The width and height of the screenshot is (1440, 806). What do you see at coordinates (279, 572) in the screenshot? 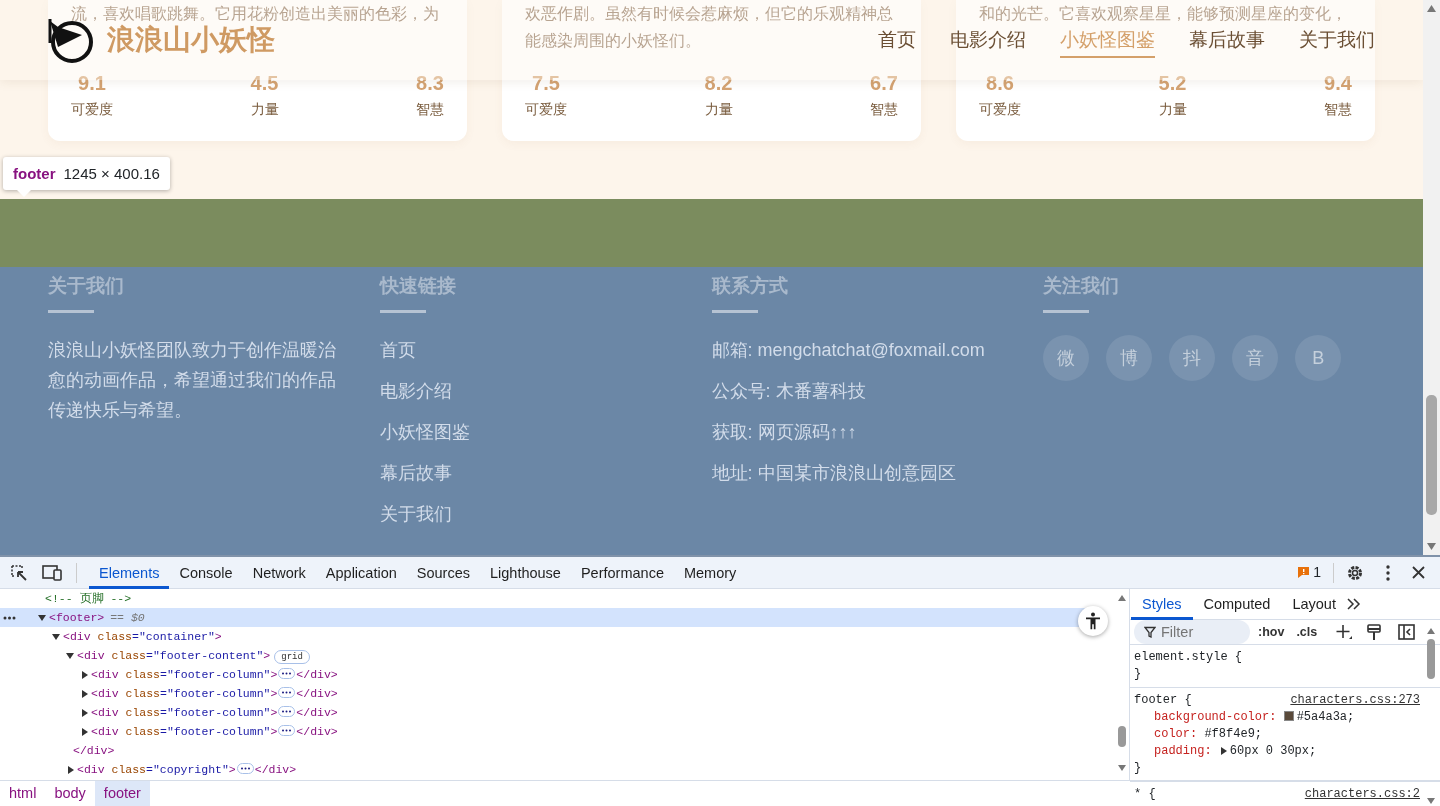
I see `devtools-tab: Network` at bounding box center [279, 572].